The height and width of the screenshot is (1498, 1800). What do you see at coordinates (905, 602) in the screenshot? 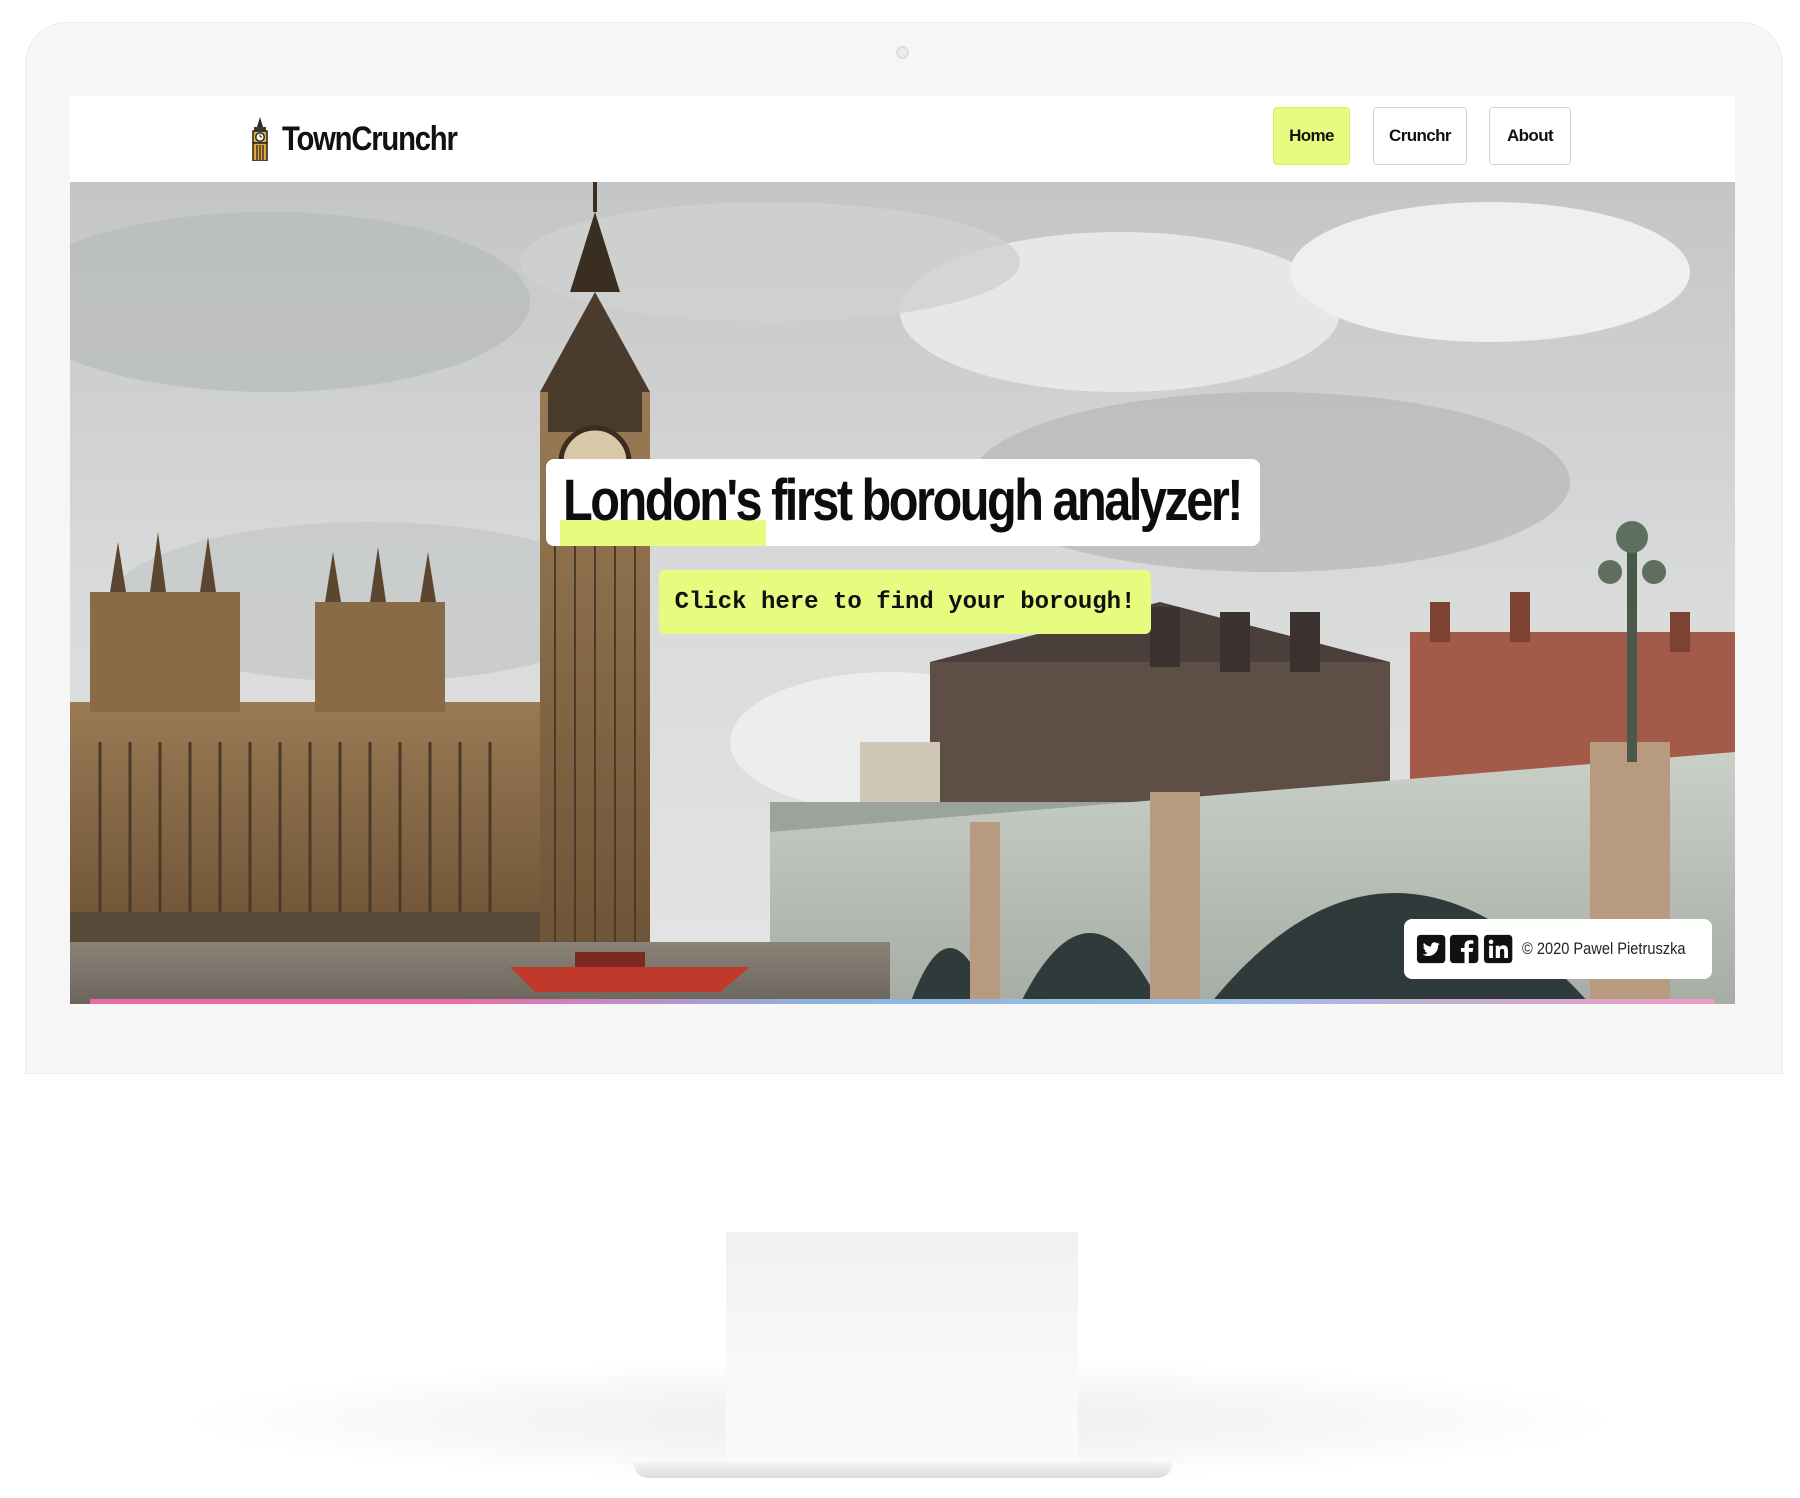
I see `find-borough-button: Click here to find your borough!` at bounding box center [905, 602].